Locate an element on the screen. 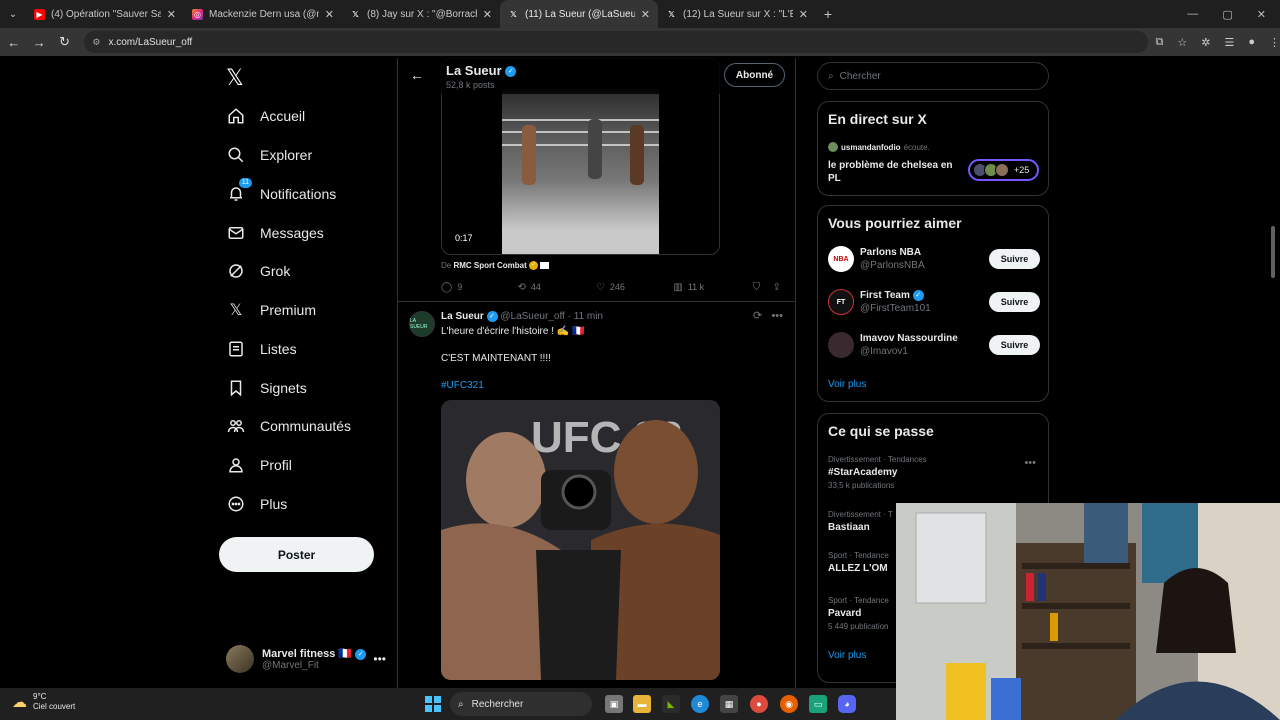 This screenshot has width=1280, height=720. reply-button: ◯ 9 is located at coordinates (479, 287).